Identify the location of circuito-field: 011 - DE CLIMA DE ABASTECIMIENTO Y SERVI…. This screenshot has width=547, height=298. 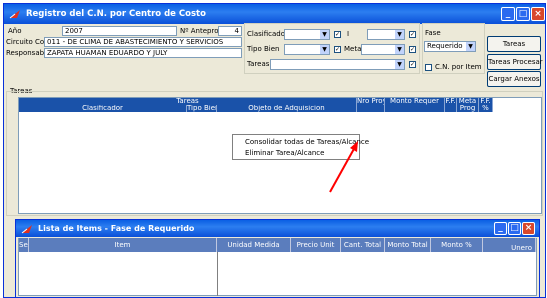
(143, 42).